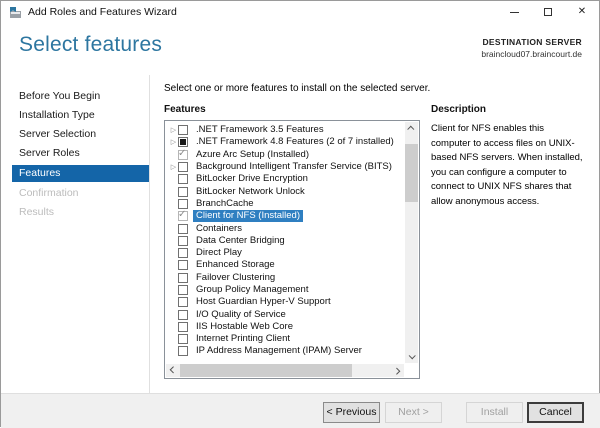 This screenshot has height=428, width=600. What do you see at coordinates (266, 370) in the screenshot?
I see `horizontal-scrollbar-thumb` at bounding box center [266, 370].